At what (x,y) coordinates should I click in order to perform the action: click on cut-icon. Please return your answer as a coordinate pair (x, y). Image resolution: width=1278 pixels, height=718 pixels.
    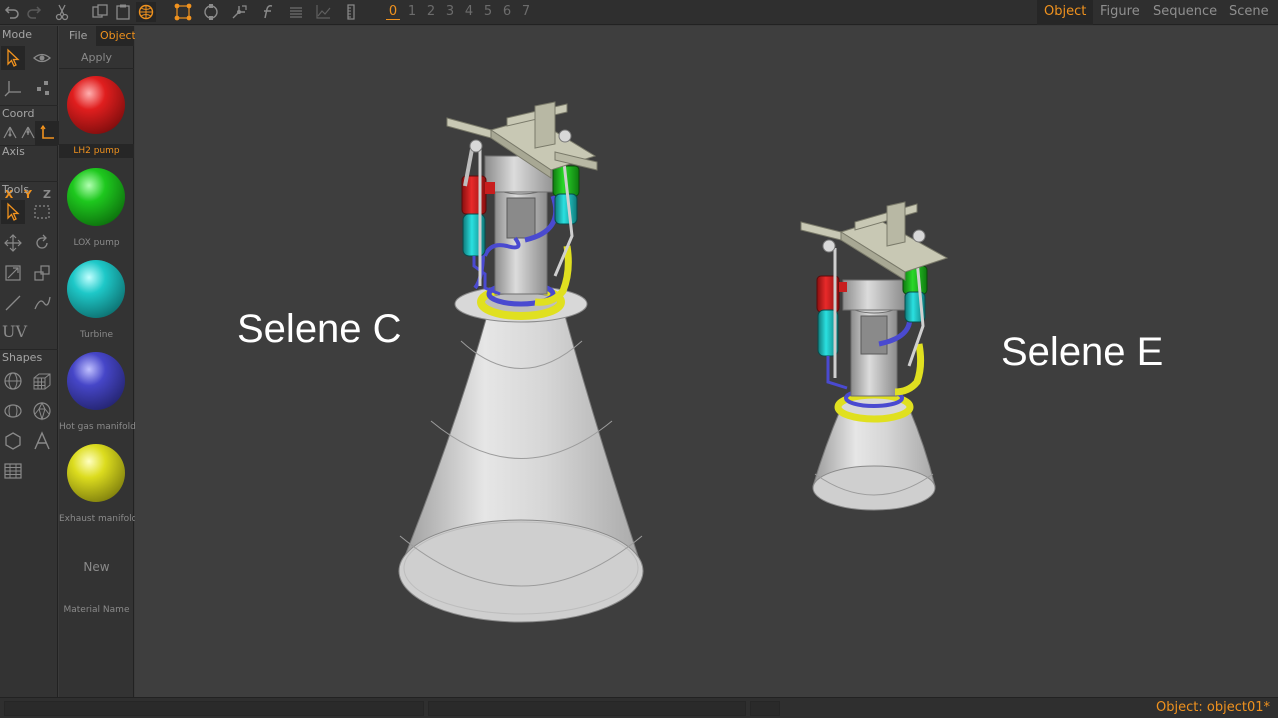
    Looking at the image, I should click on (62, 12).